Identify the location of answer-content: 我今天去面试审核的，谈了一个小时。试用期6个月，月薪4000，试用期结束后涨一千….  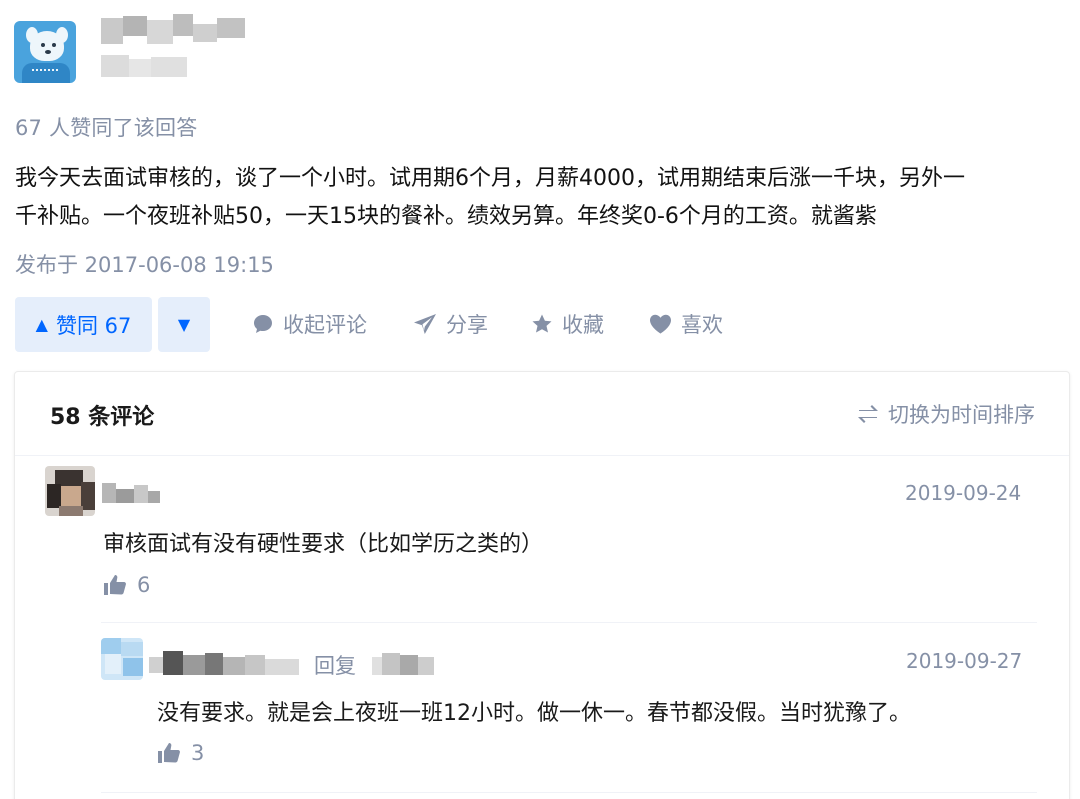
(540, 198).